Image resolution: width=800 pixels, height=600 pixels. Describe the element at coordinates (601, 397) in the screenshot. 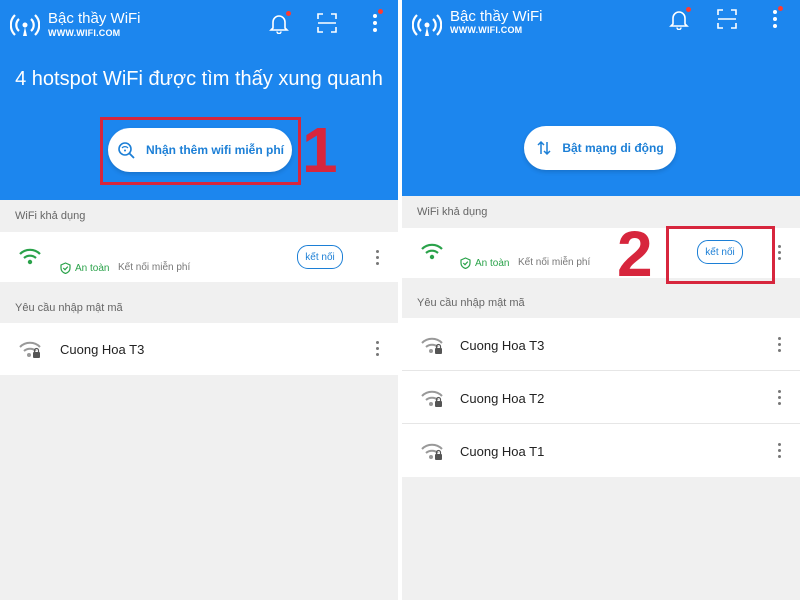

I see `password-network-row: Cuong Hoa T2` at that location.